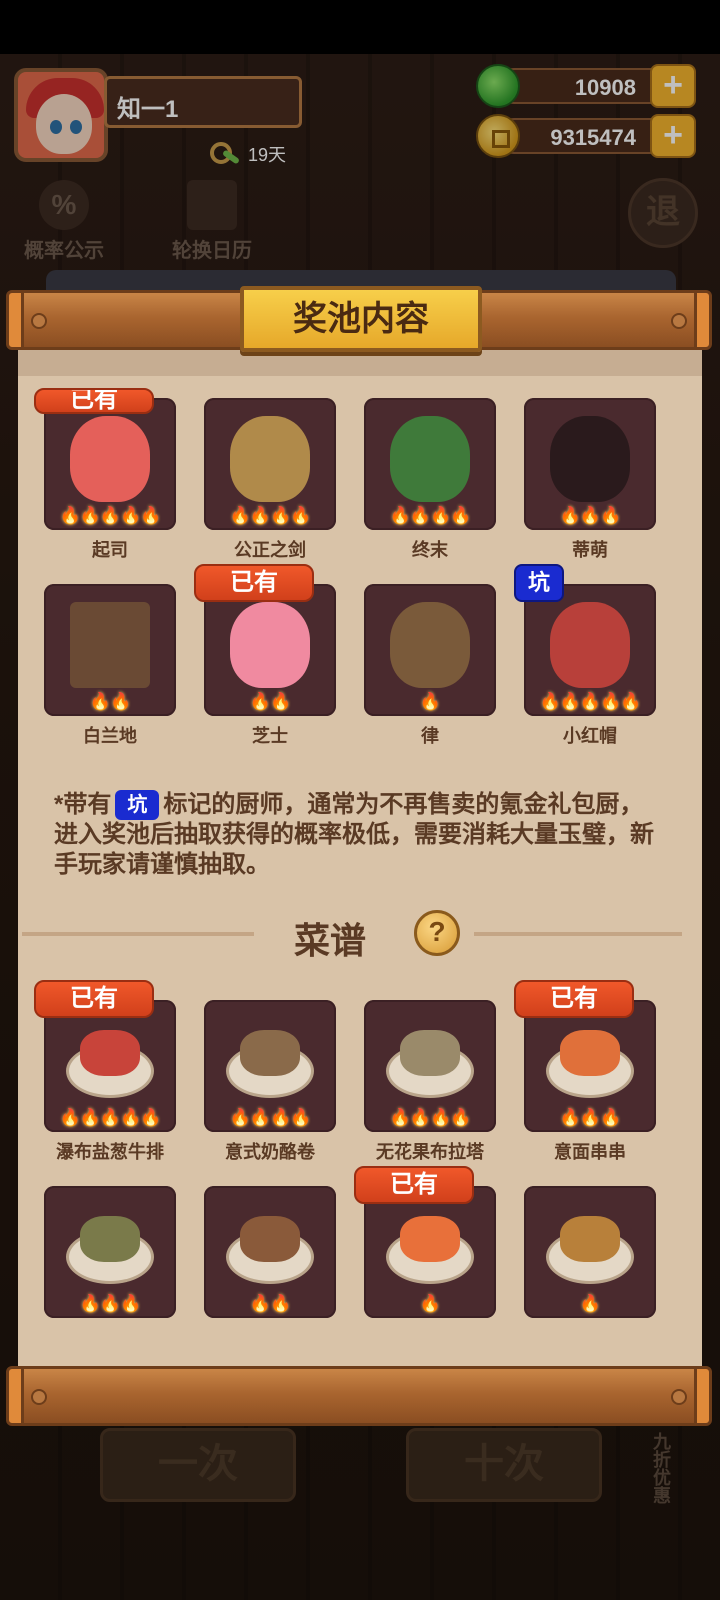 This screenshot has height=1600, width=720. Describe the element at coordinates (270, 1152) in the screenshot. I see `recipe-name: 意式奶酪卷` at that location.